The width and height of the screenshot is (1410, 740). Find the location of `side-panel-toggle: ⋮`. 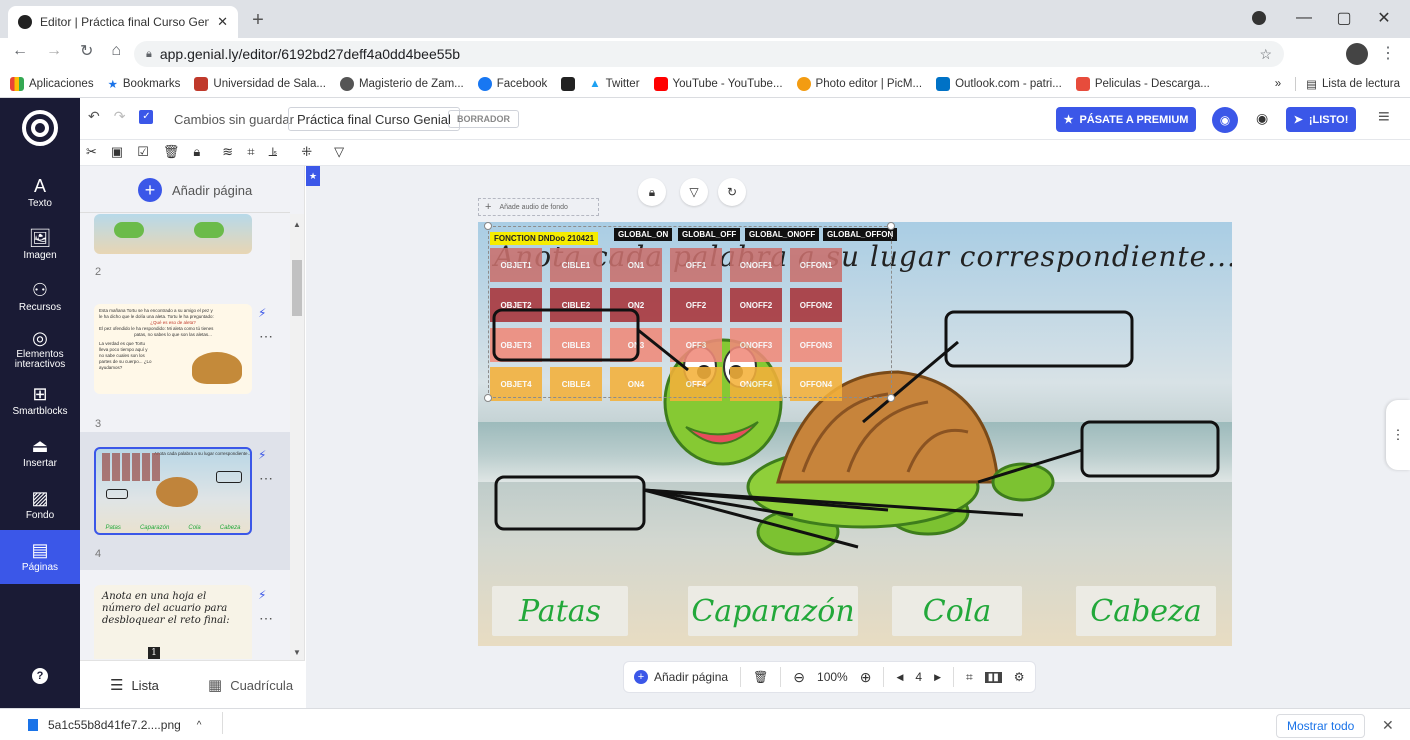

side-panel-toggle: ⋮ is located at coordinates (1398, 435).